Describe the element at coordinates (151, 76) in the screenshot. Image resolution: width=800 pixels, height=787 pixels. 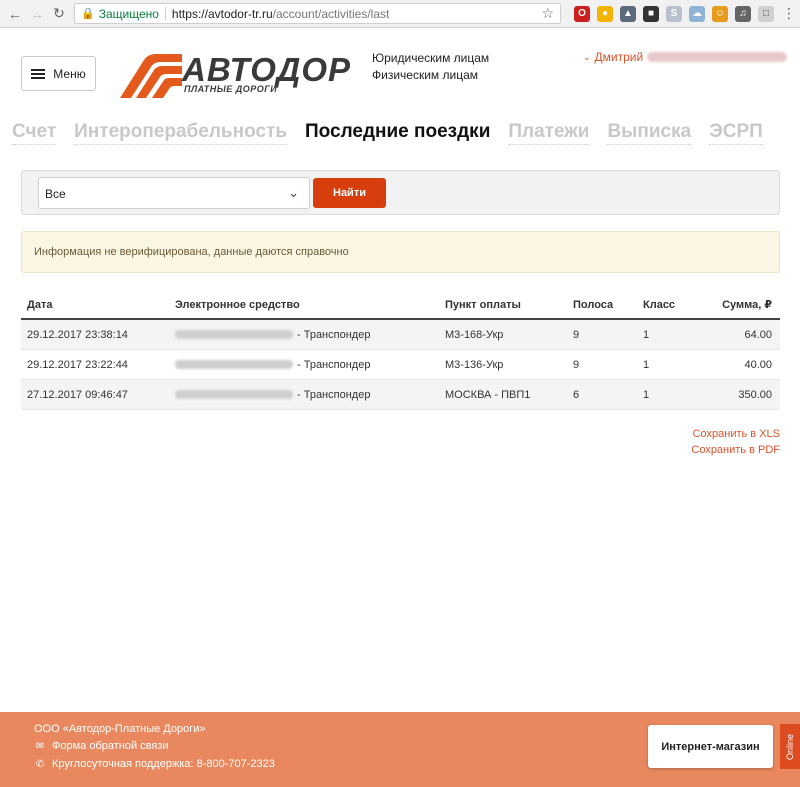
I see `road-stripes-logo-icon` at that location.